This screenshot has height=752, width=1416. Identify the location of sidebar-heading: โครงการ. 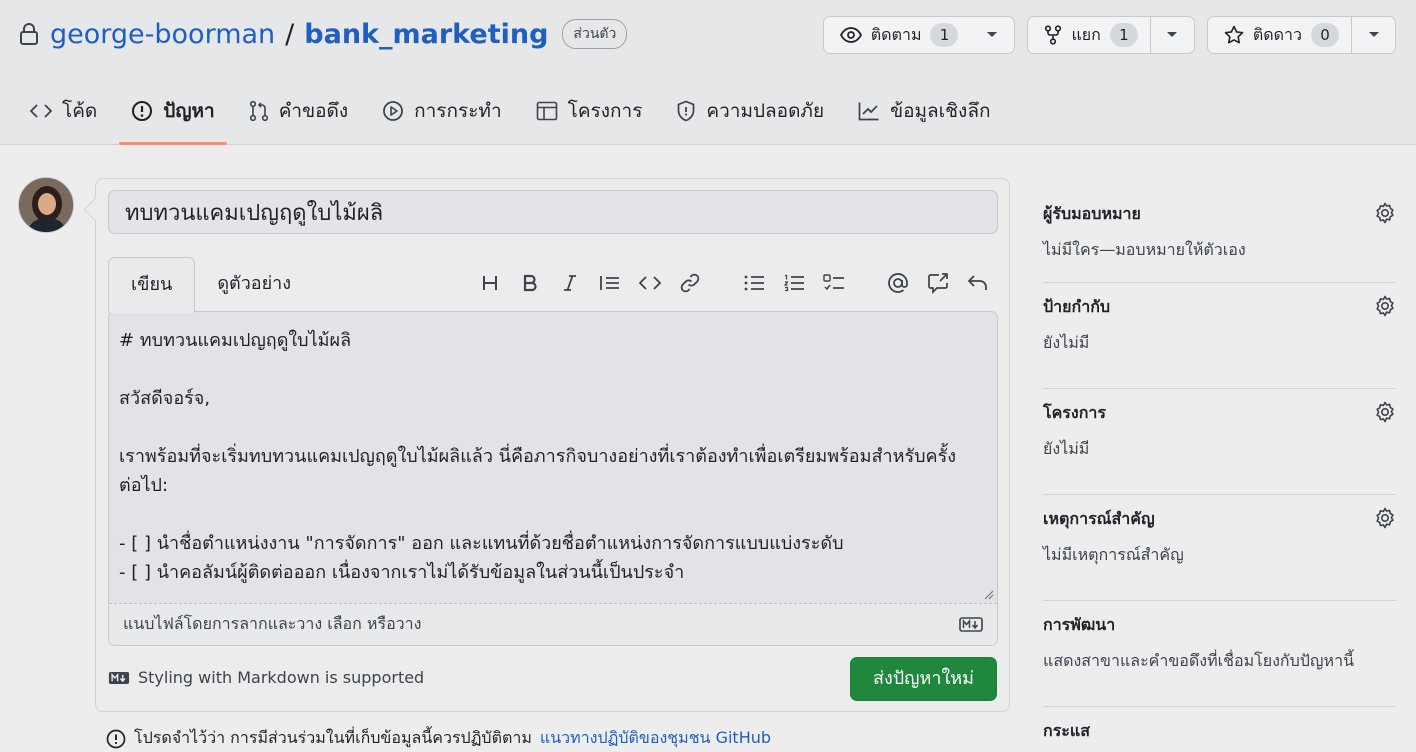
(1074, 412).